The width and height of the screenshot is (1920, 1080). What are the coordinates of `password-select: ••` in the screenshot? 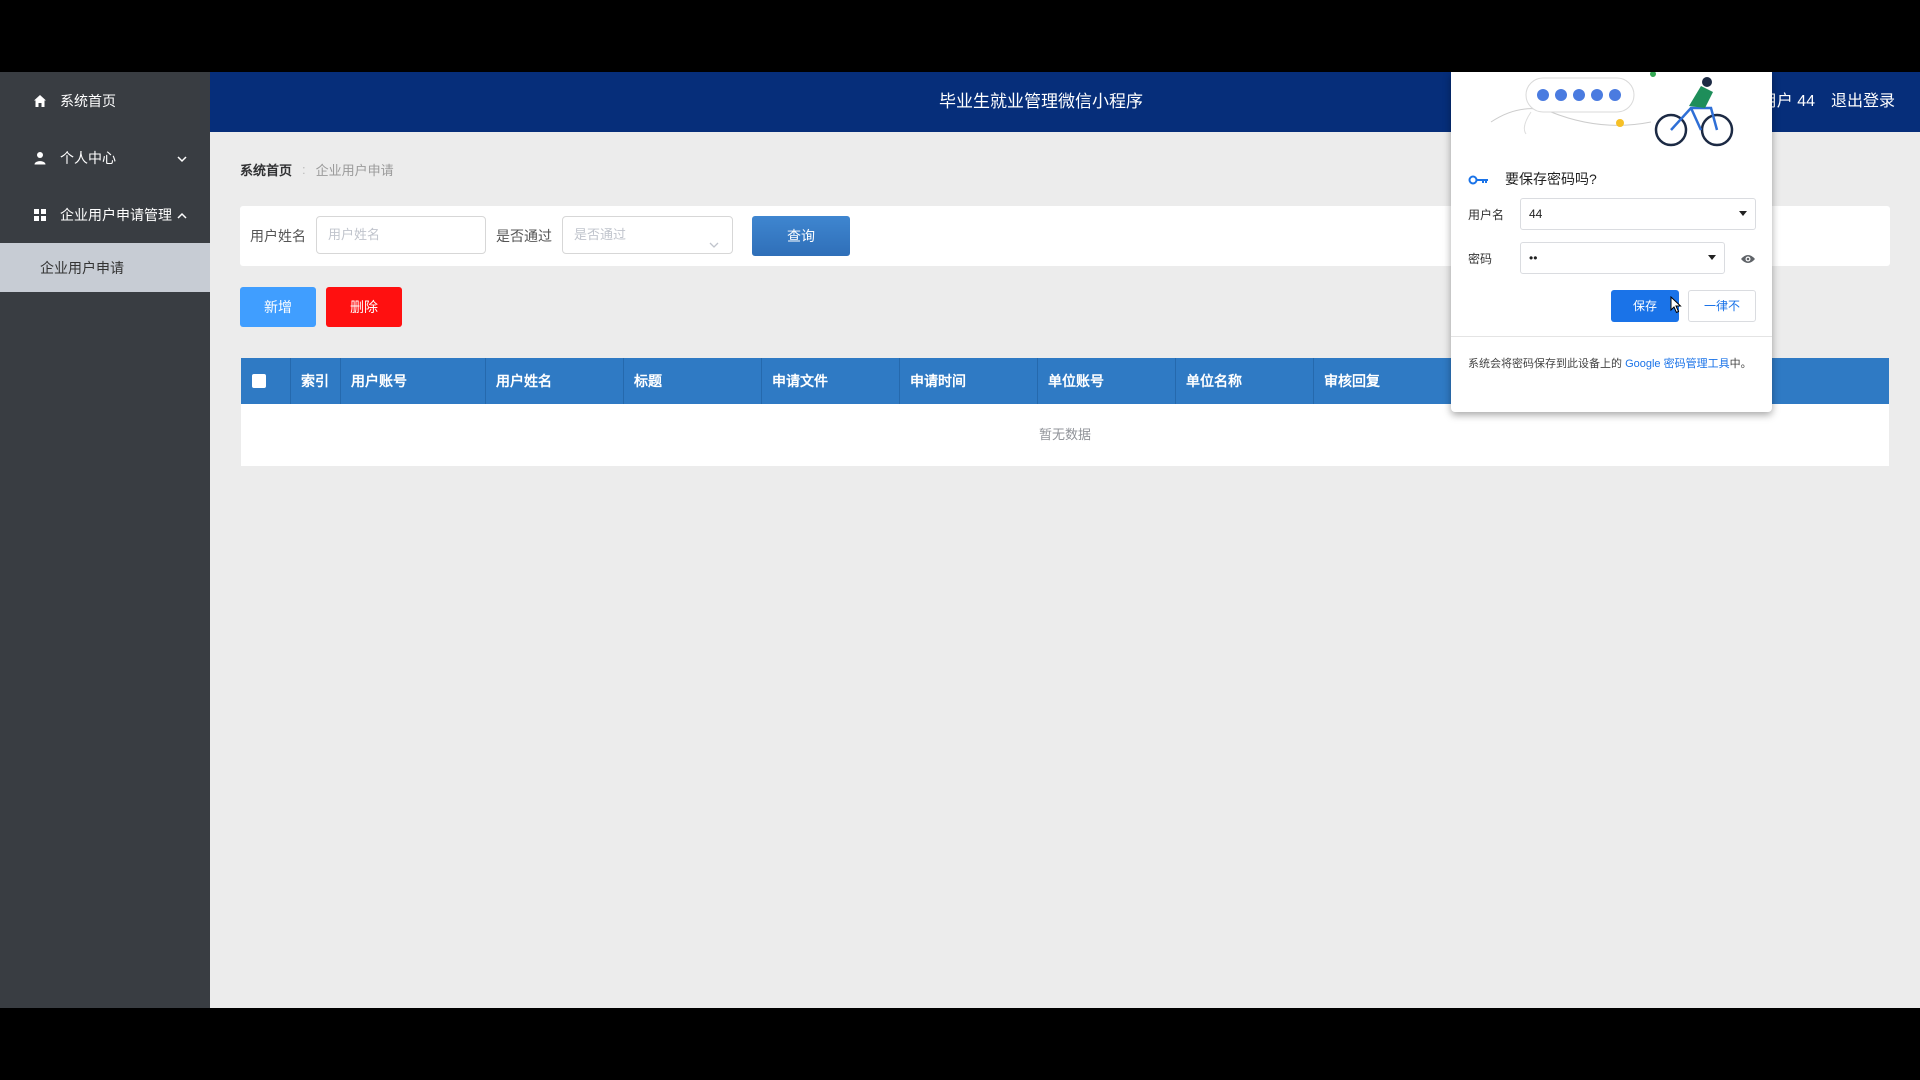 It's located at (1622, 258).